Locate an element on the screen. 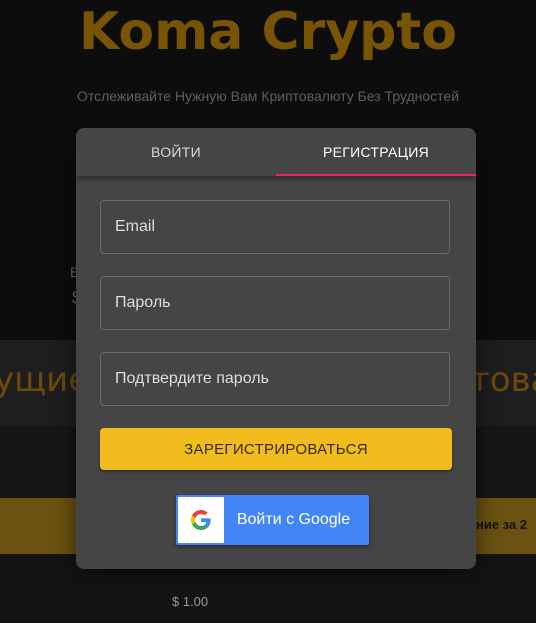 Image resolution: width=536 pixels, height=623 pixels. background-banner-text: ние за 2 is located at coordinates (502, 524).